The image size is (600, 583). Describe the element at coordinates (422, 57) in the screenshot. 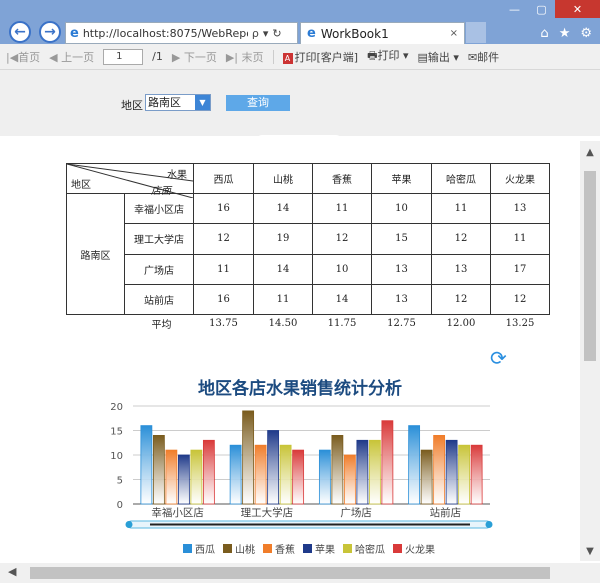

I see `export-icon: ▤` at that location.